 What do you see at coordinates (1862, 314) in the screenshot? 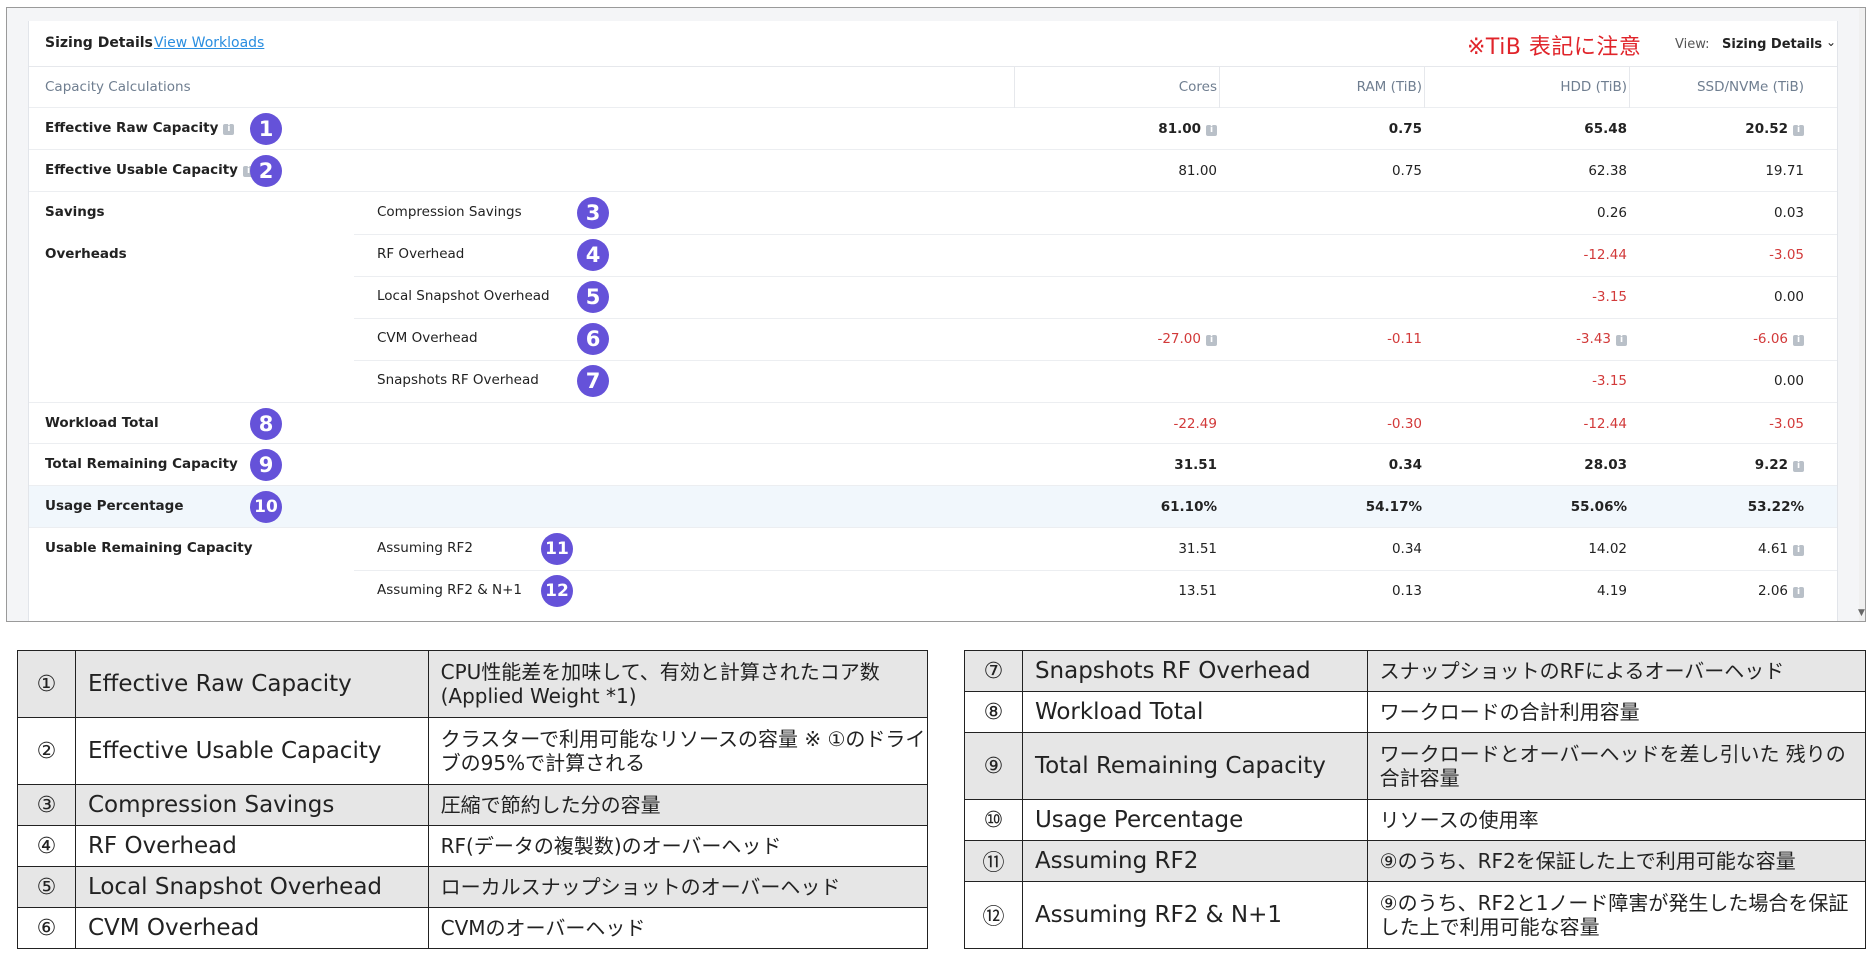
I see `scrollbar` at bounding box center [1862, 314].